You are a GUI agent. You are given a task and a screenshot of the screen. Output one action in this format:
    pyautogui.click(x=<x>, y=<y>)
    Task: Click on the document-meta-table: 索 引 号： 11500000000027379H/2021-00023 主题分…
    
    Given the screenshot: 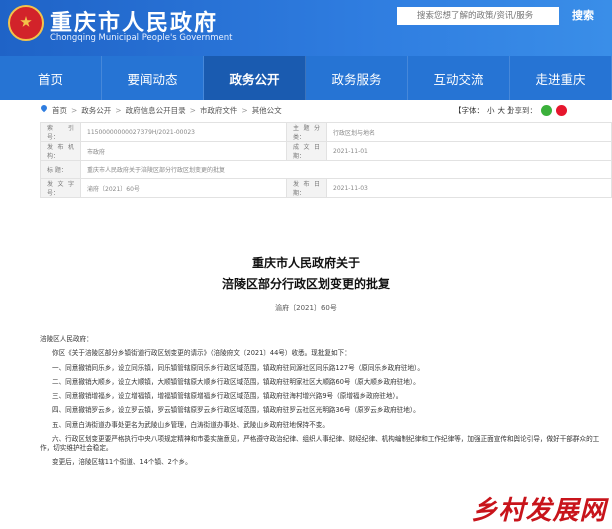 What is the action you would take?
    pyautogui.click(x=326, y=160)
    